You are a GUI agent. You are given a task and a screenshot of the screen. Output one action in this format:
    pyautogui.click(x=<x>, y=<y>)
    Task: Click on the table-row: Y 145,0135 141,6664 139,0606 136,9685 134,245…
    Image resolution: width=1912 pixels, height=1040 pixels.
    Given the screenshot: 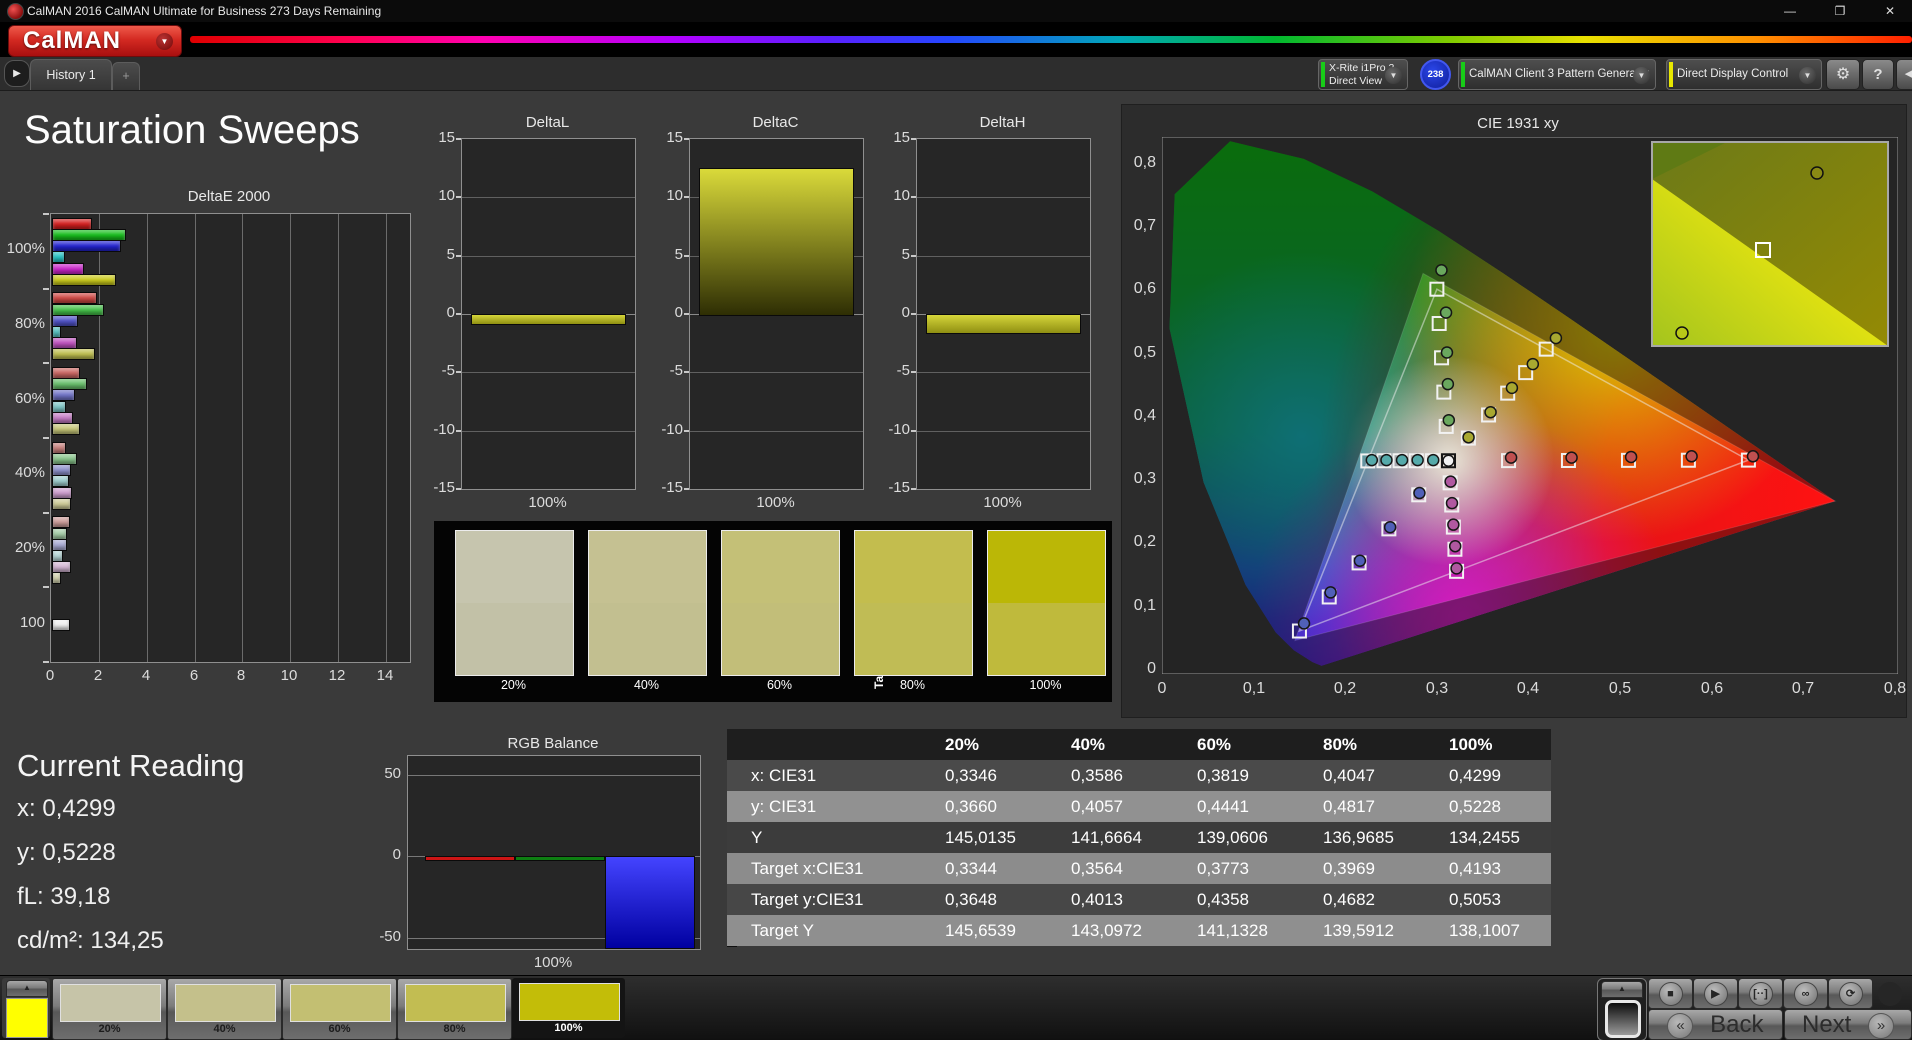 What is the action you would take?
    pyautogui.click(x=1139, y=837)
    